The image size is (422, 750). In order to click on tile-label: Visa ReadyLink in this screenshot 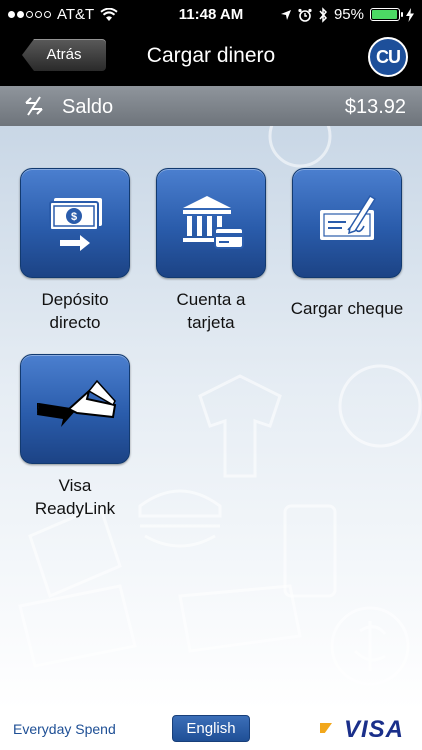, I will do `click(75, 497)`.